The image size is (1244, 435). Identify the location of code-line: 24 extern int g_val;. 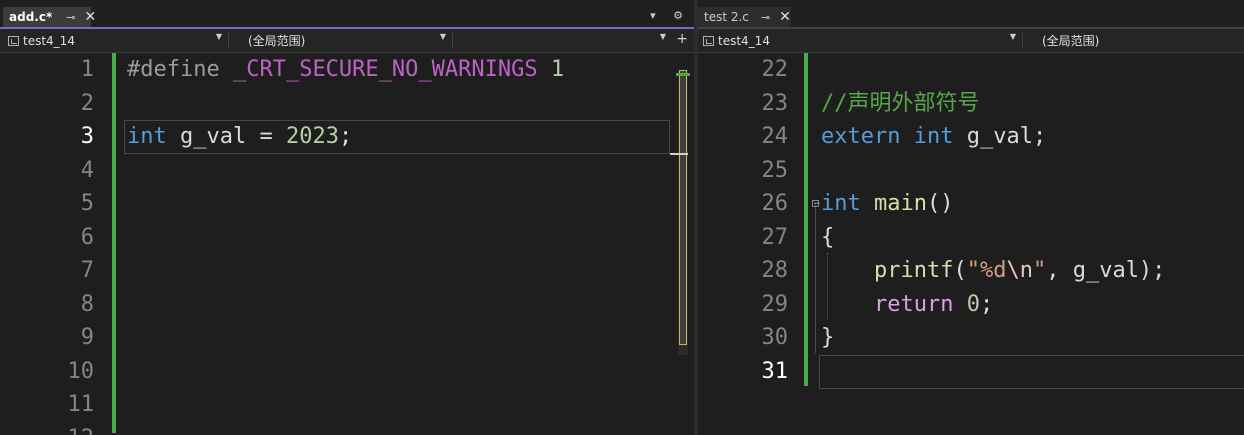
(971, 137).